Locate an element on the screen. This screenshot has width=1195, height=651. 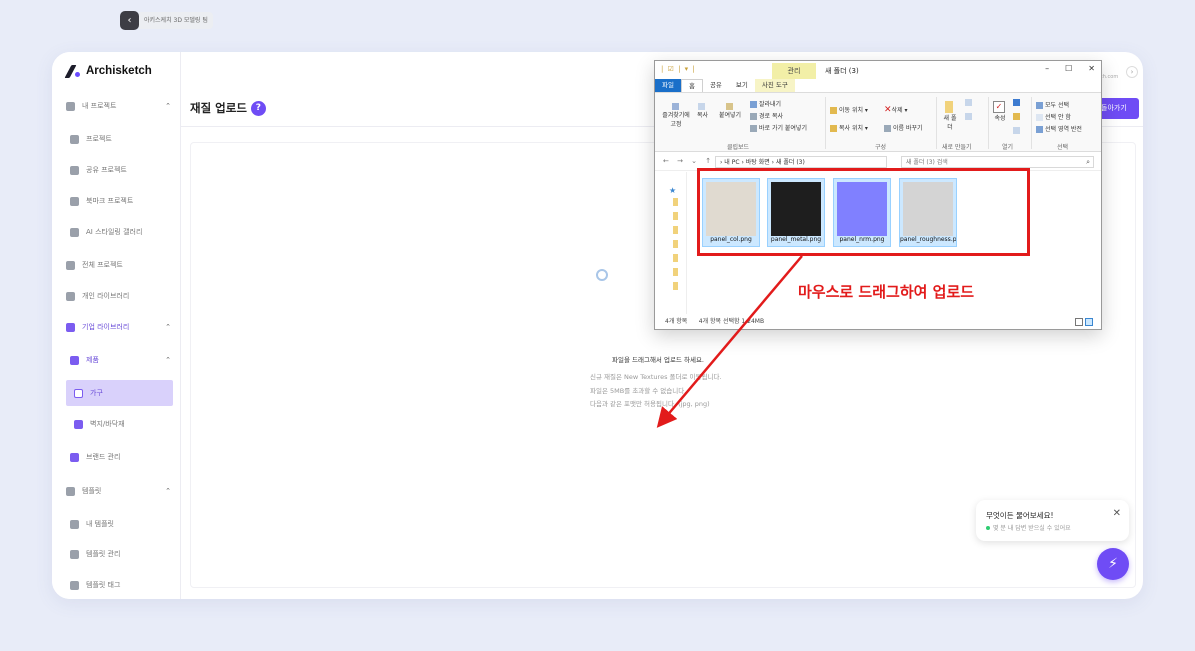
sidebar-item-label: 내 템플릿 is located at coordinates (100, 524).